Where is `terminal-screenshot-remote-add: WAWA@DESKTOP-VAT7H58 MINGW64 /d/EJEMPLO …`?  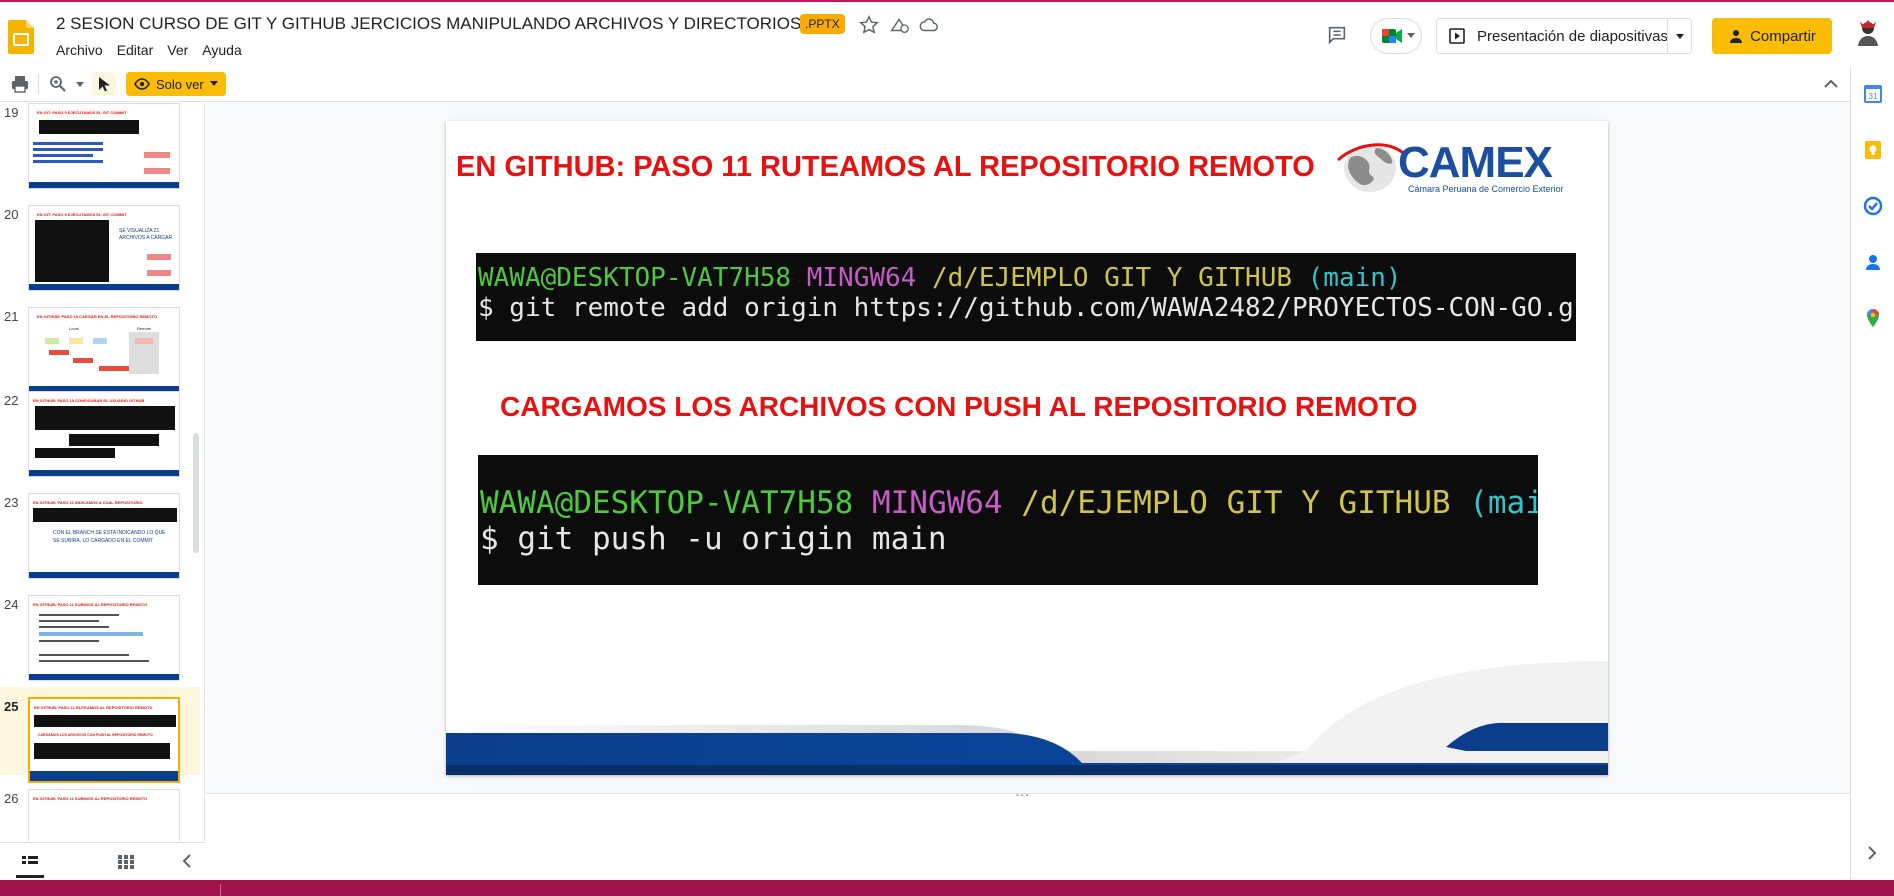 terminal-screenshot-remote-add: WAWA@DESKTOP-VAT7H58 MINGW64 /d/EJEMPLO … is located at coordinates (1026, 297).